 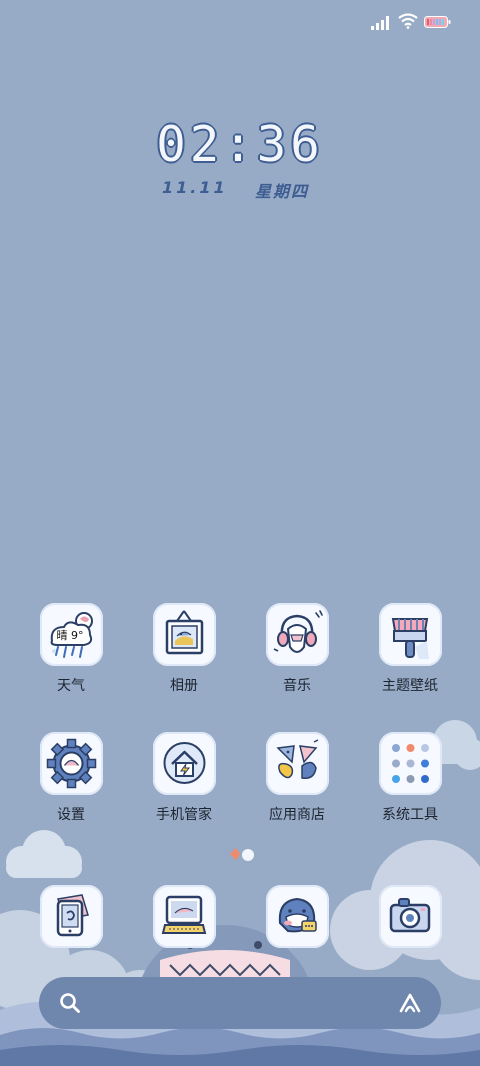 I want to click on weather-icon: 晴 9°, so click(x=71, y=634).